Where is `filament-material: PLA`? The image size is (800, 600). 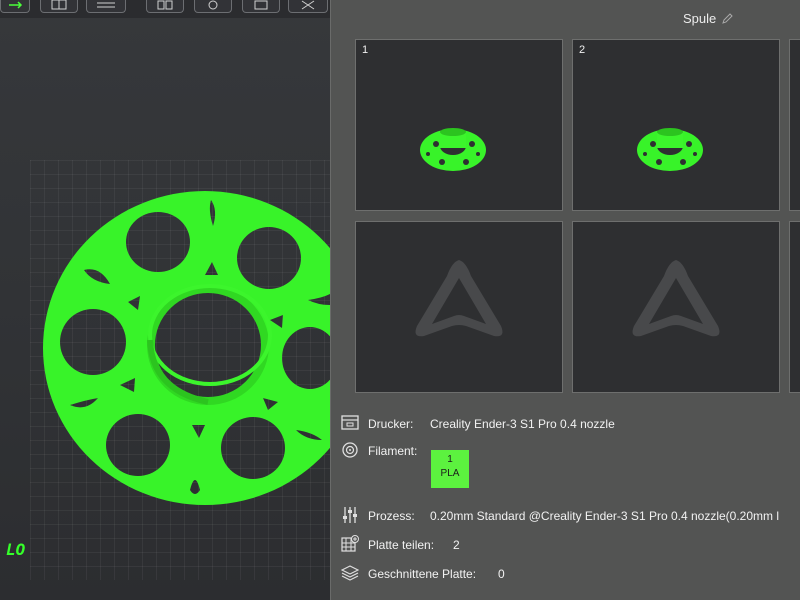
filament-material: PLA is located at coordinates (450, 473).